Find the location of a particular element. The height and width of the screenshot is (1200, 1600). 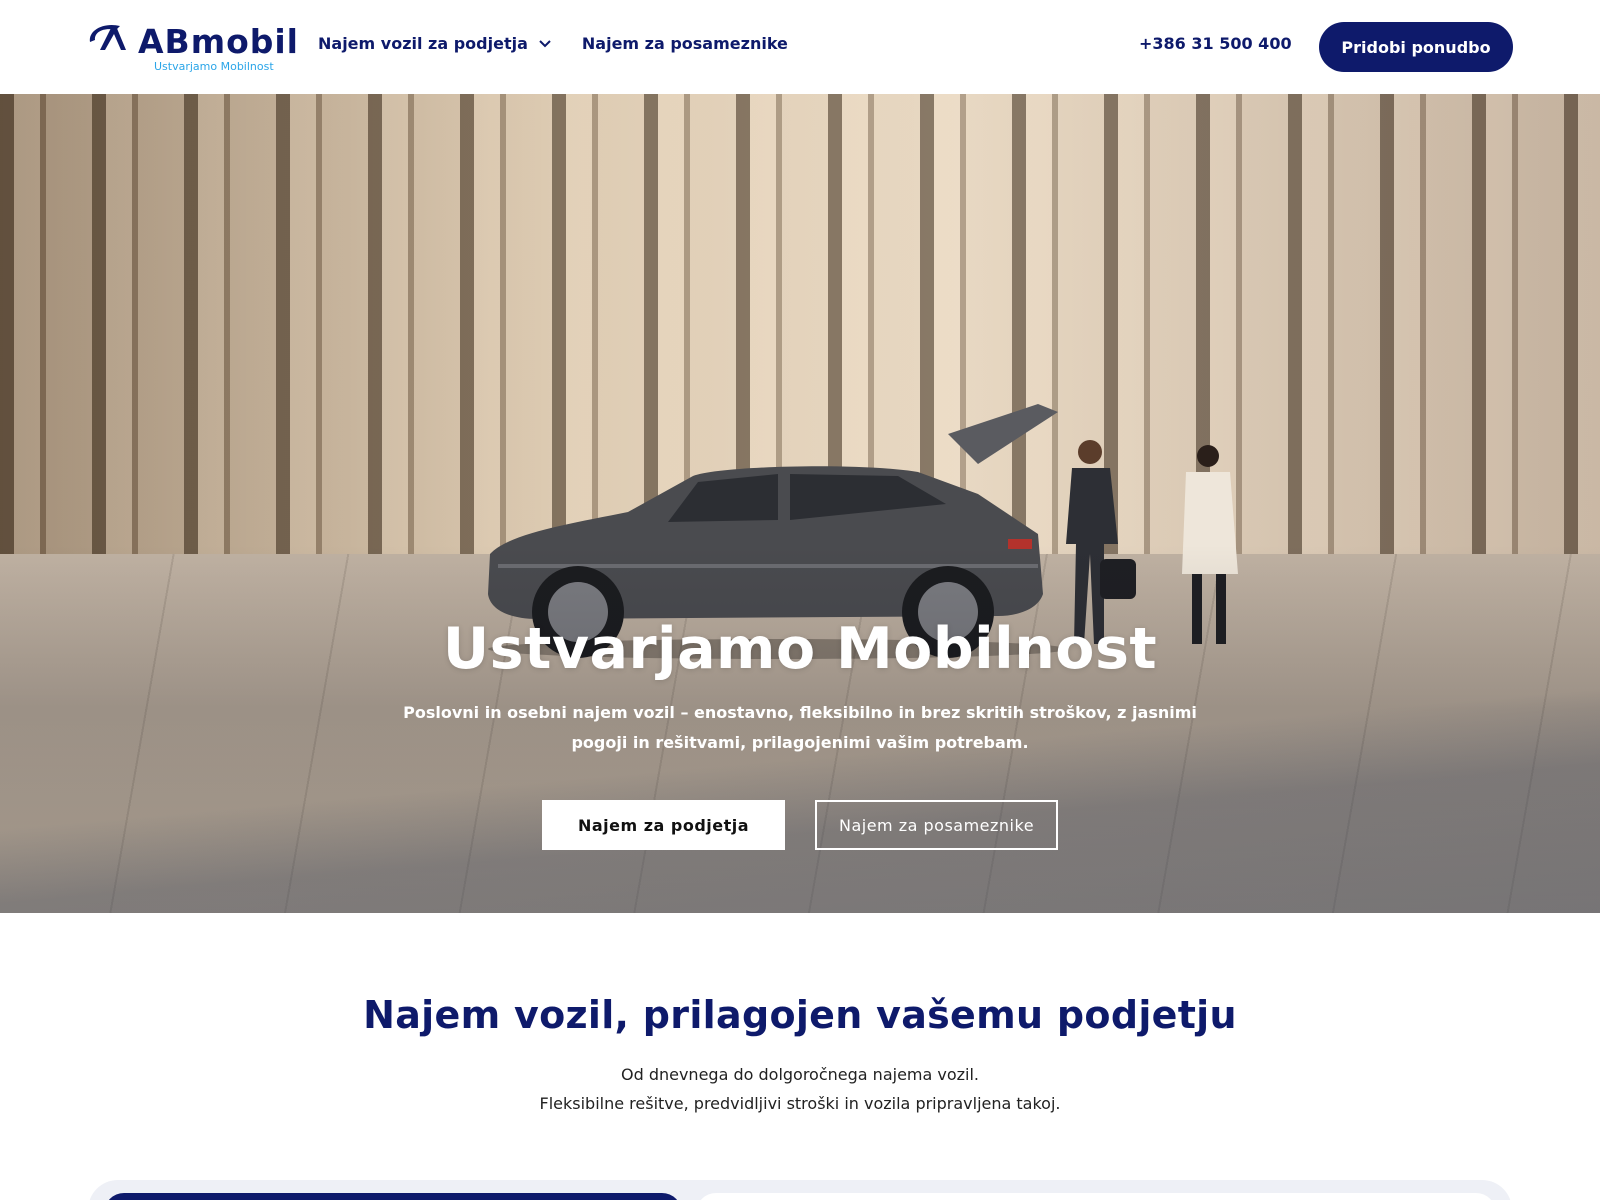

nav-item-business-rental: Najem vozil za podjetja is located at coordinates (435, 43).